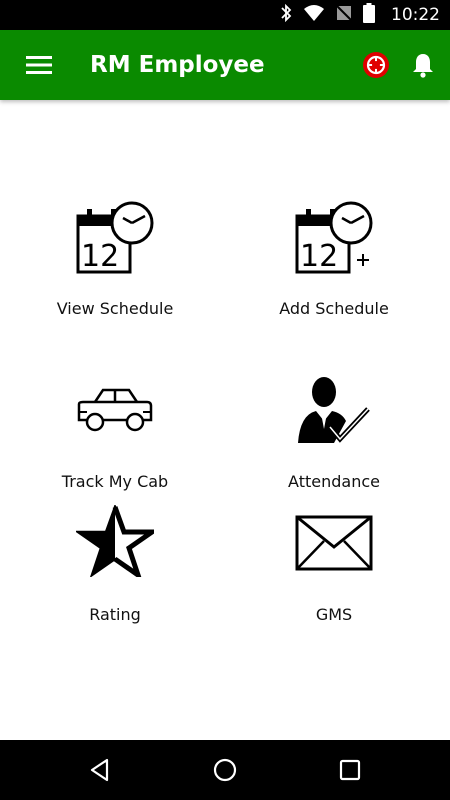  I want to click on app-bar: RM Employee, so click(225, 65).